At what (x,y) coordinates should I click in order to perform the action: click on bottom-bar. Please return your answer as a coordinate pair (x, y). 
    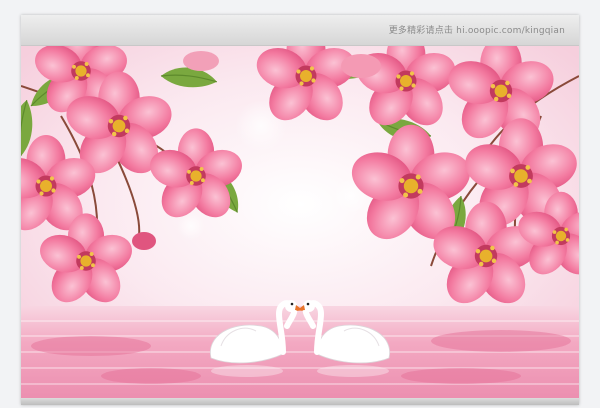
    Looking at the image, I should click on (300, 401).